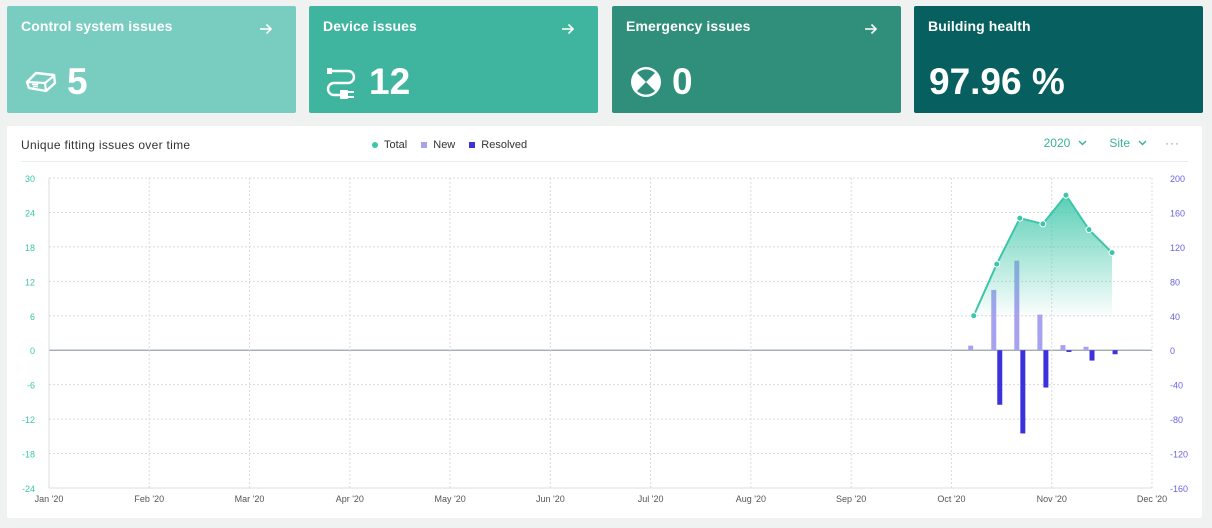 The image size is (1212, 528). I want to click on plug-icon, so click(343, 82).